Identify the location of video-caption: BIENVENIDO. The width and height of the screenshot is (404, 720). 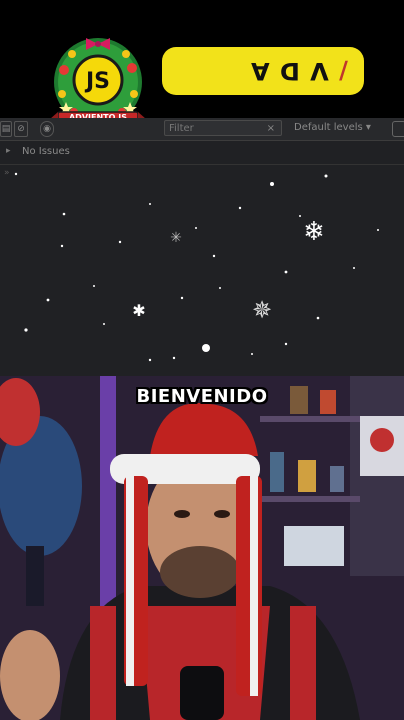
(202, 396).